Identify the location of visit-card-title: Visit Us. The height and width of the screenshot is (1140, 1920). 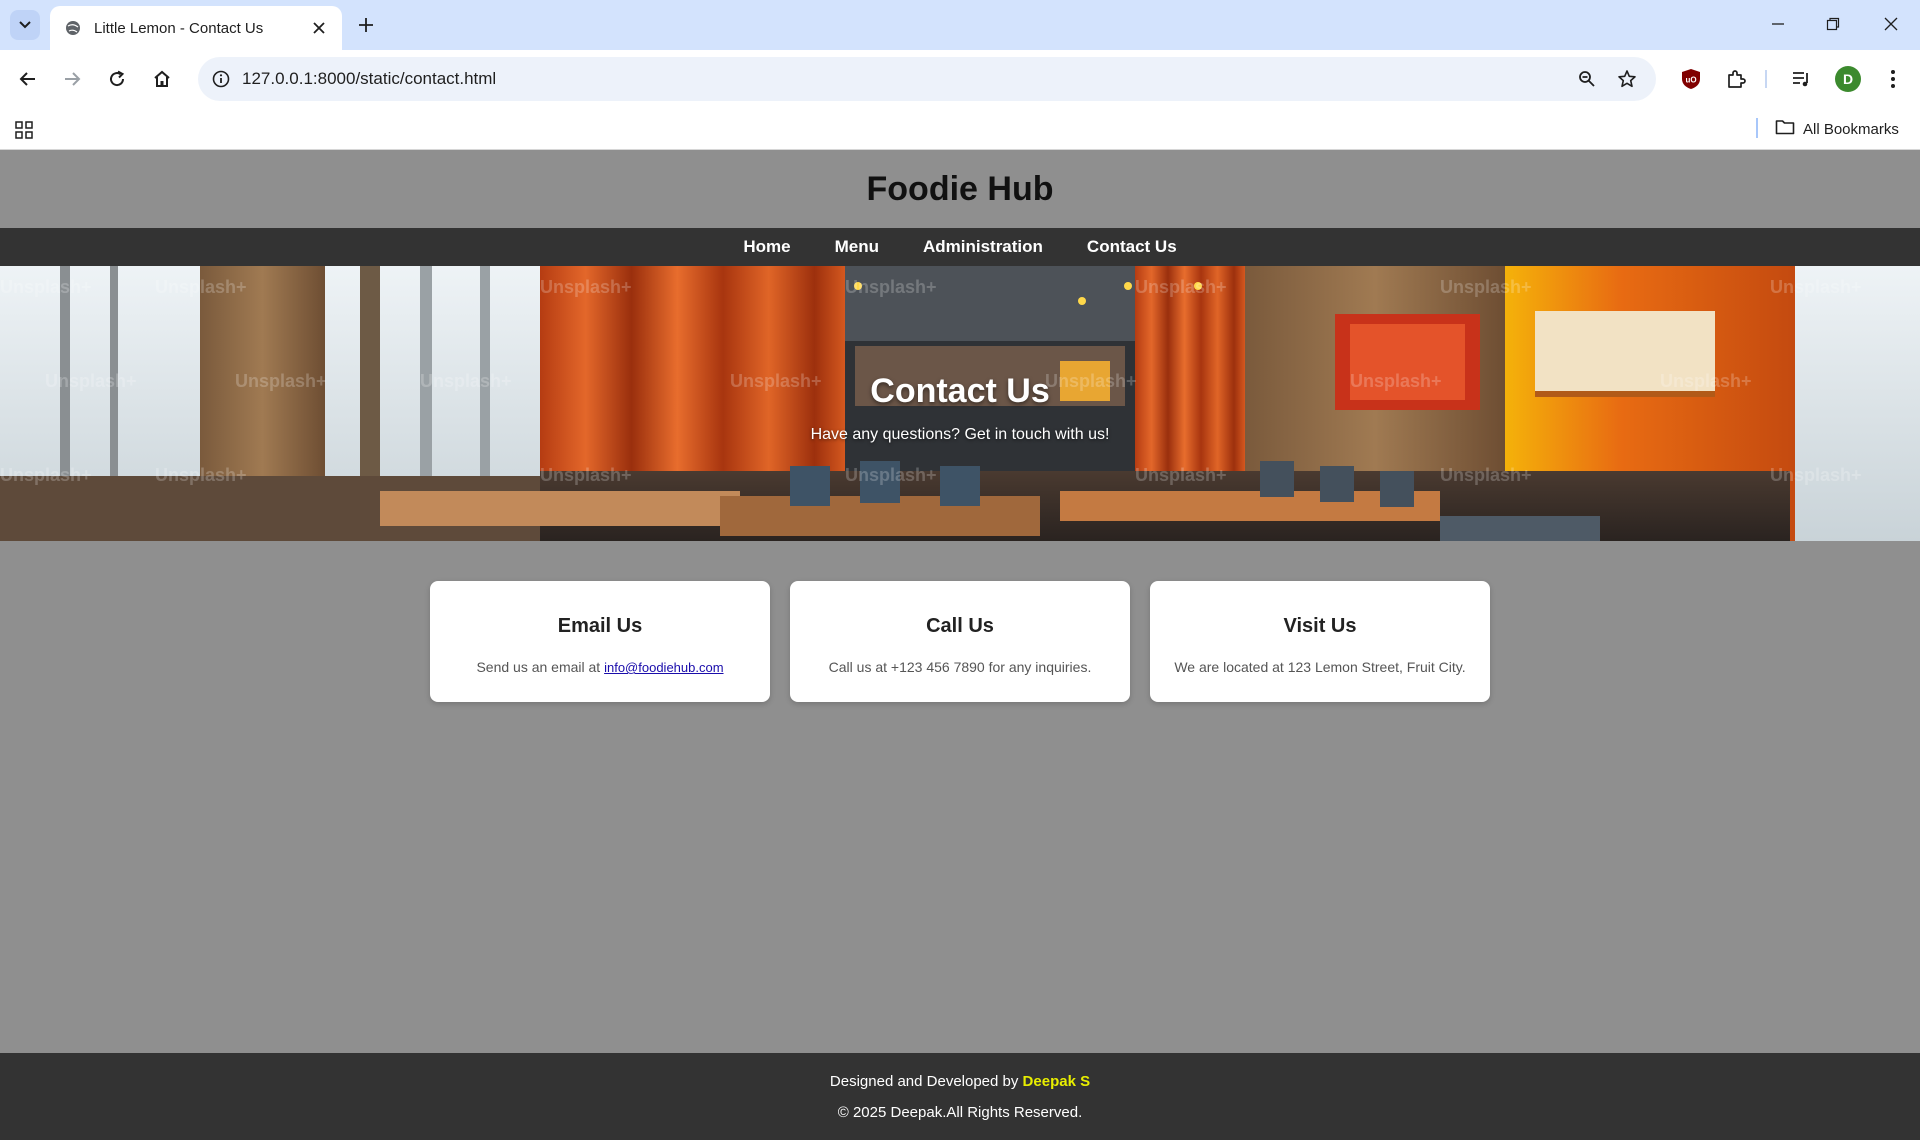
(1320, 626).